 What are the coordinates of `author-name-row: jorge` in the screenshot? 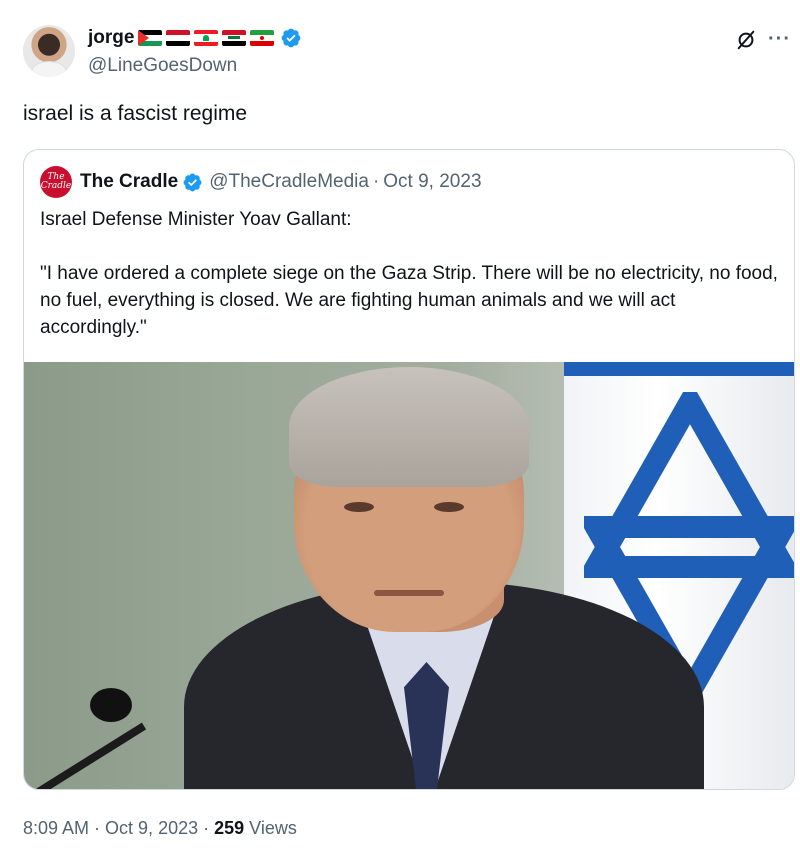 It's located at (195, 38).